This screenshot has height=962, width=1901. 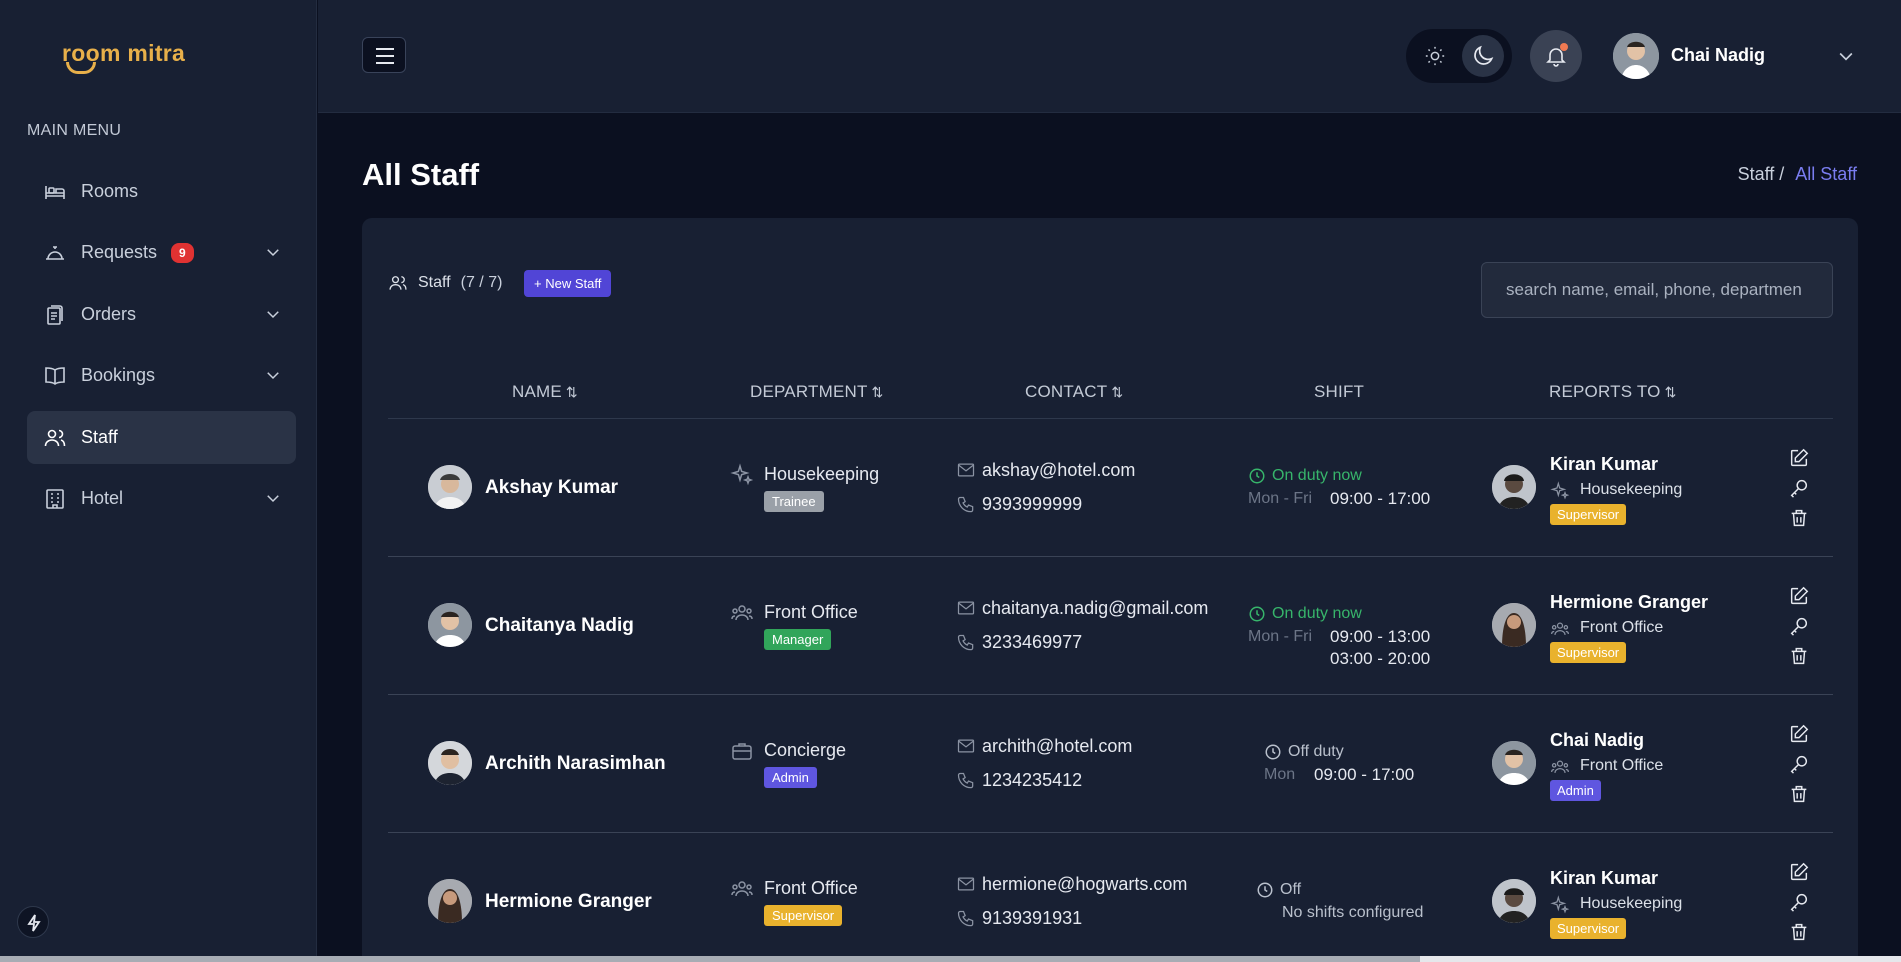 What do you see at coordinates (55, 253) in the screenshot?
I see `bell-service-icon` at bounding box center [55, 253].